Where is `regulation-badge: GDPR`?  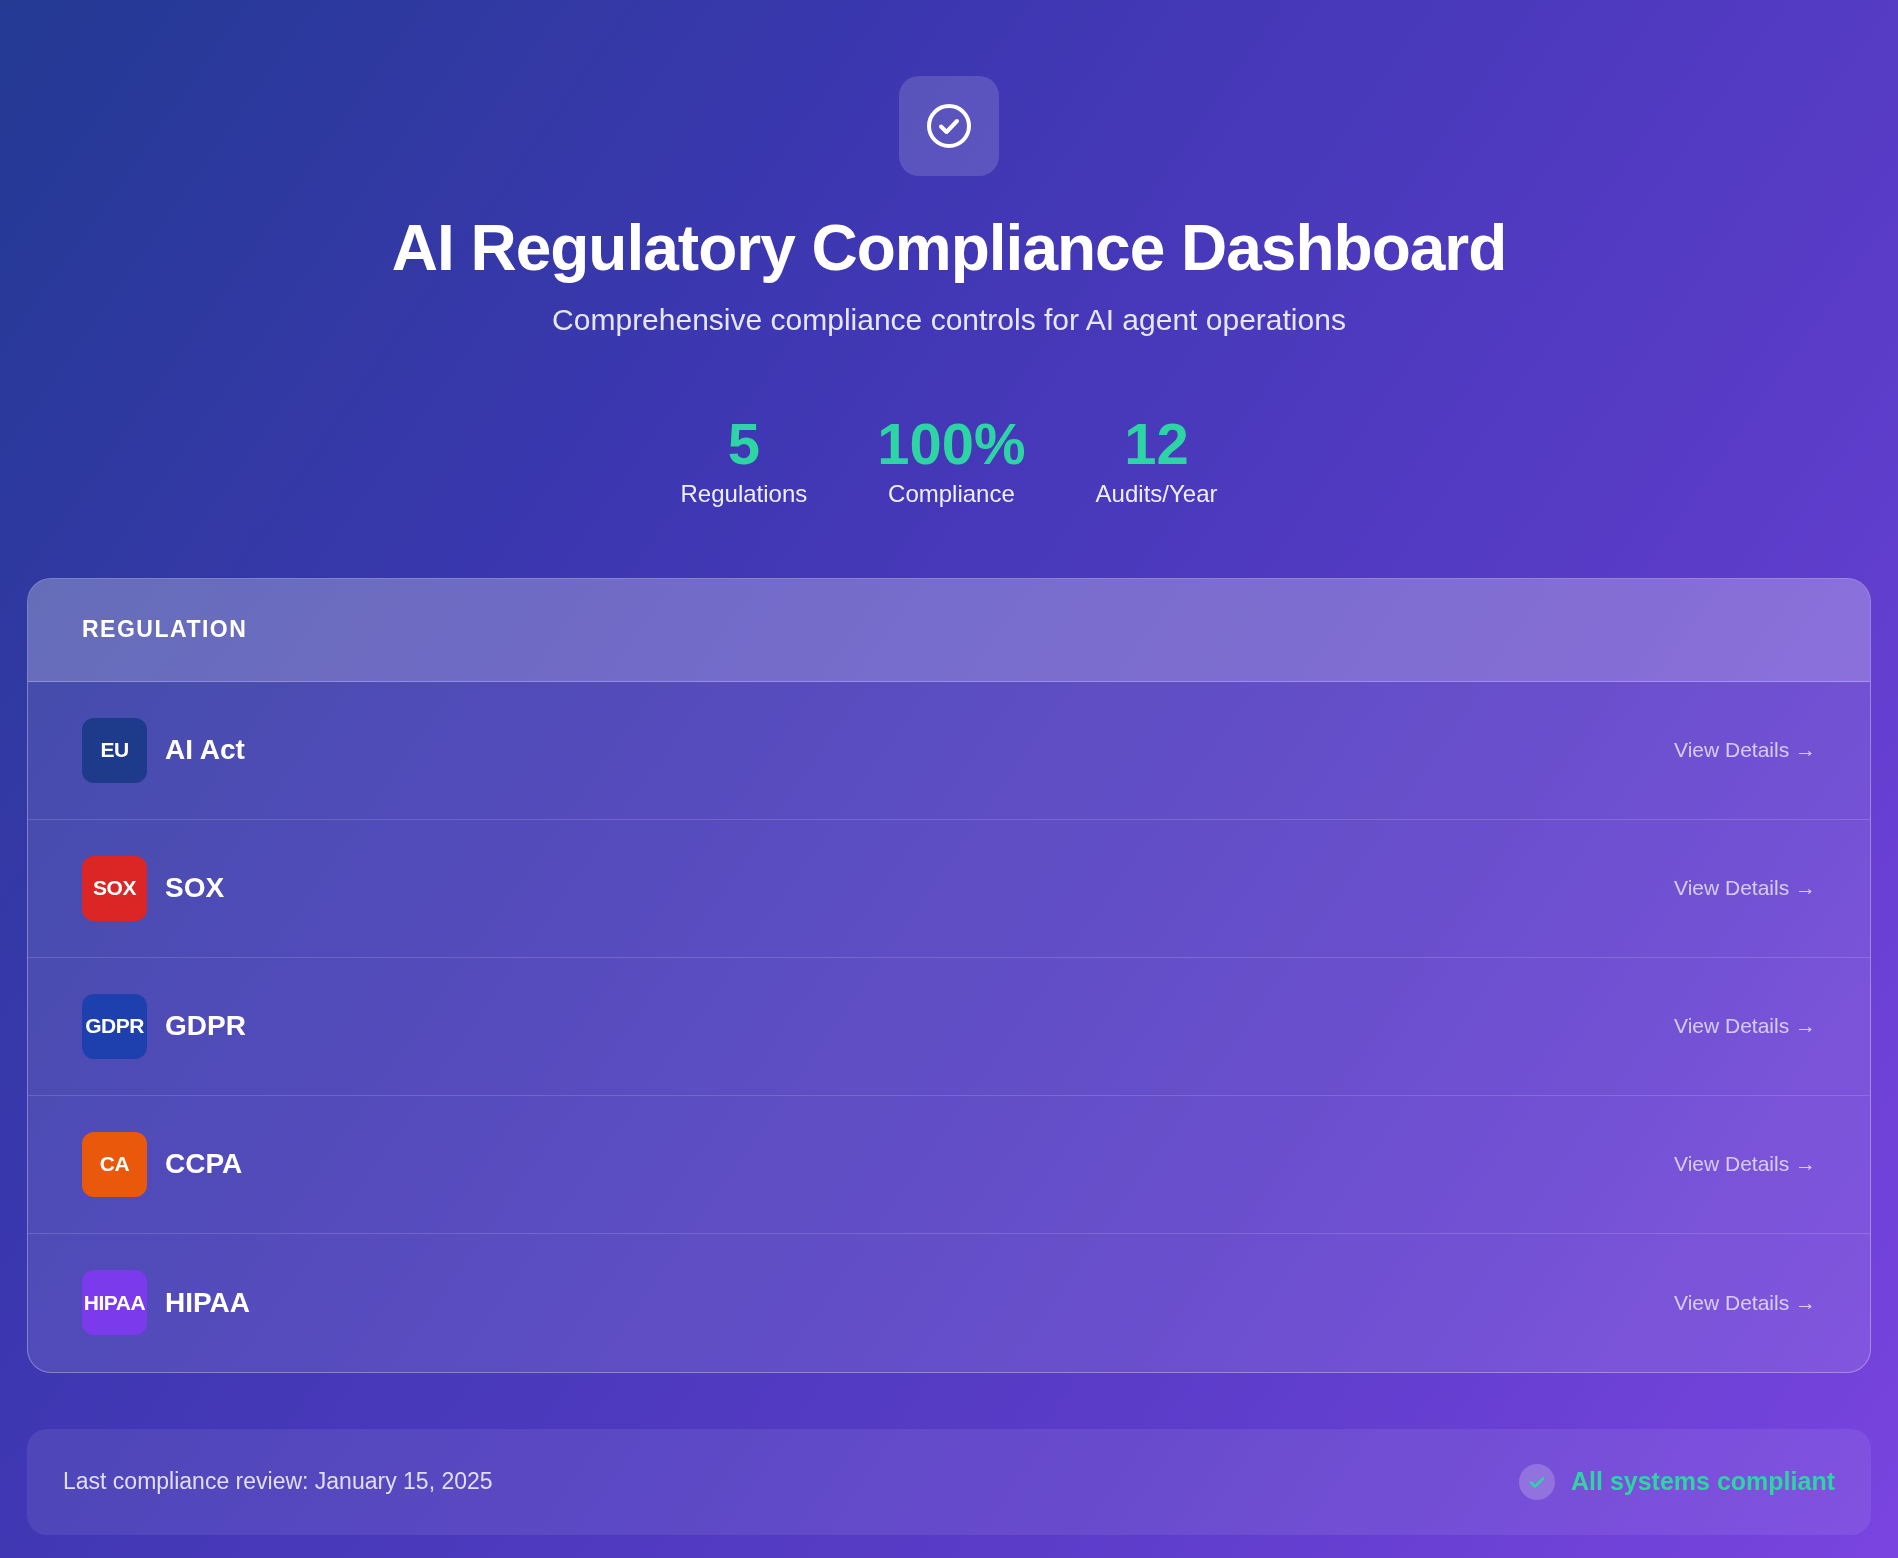
regulation-badge: GDPR is located at coordinates (114, 1026).